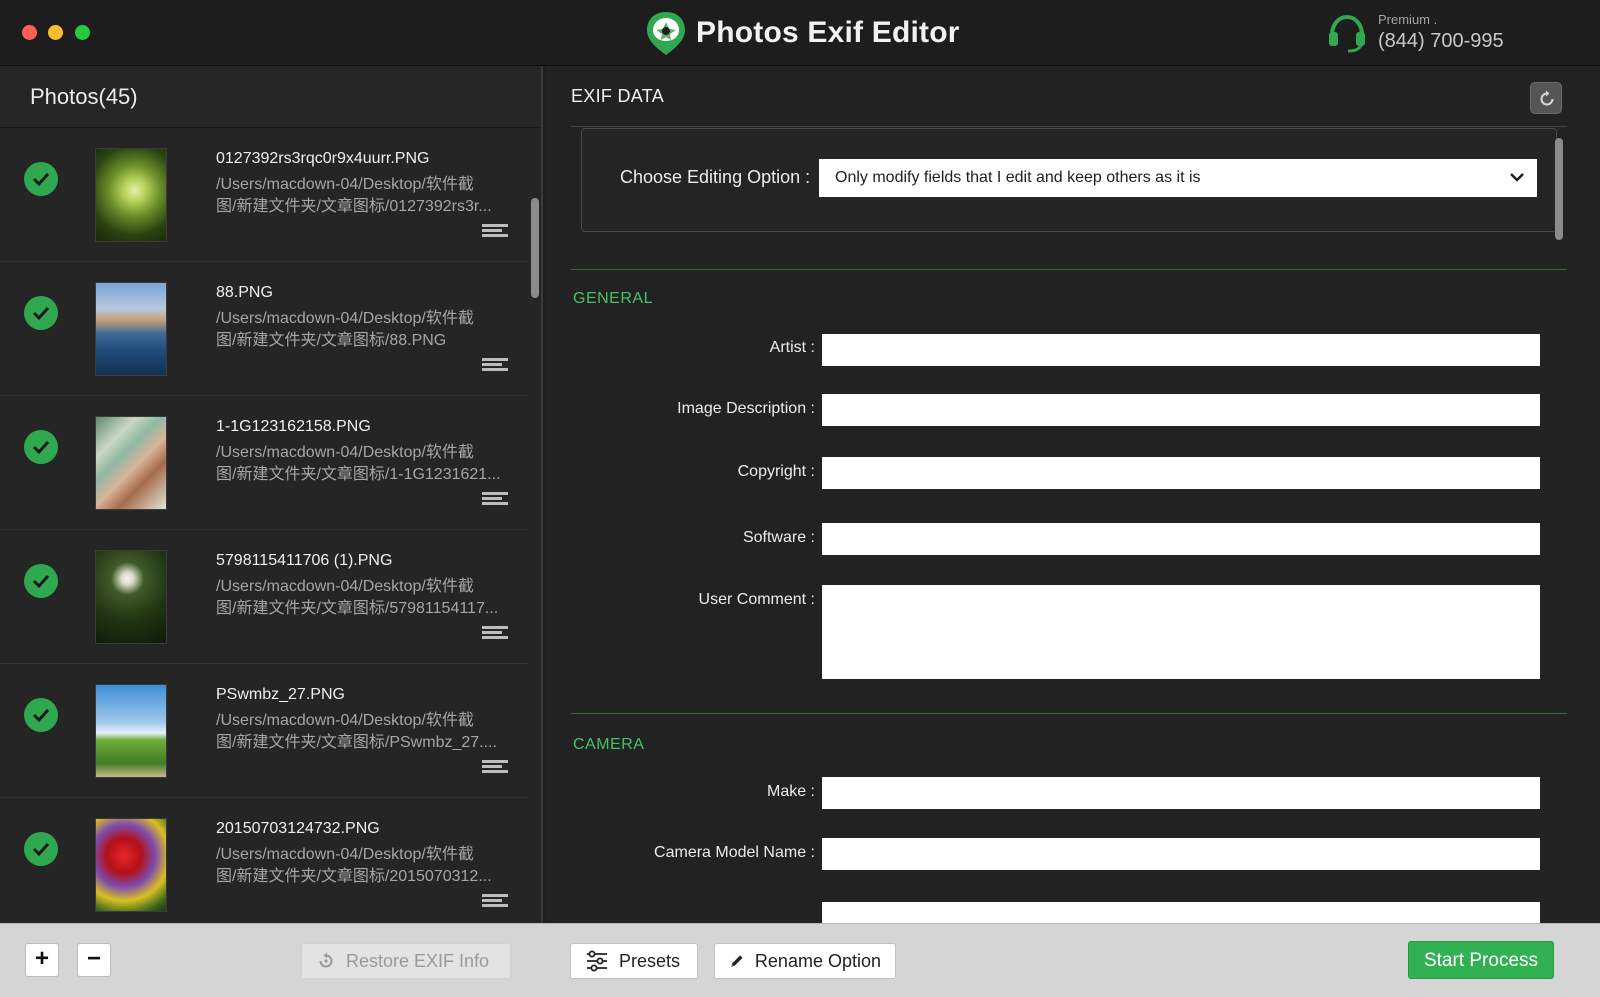 This screenshot has height=997, width=1600. I want to click on sliders-icon, so click(597, 961).